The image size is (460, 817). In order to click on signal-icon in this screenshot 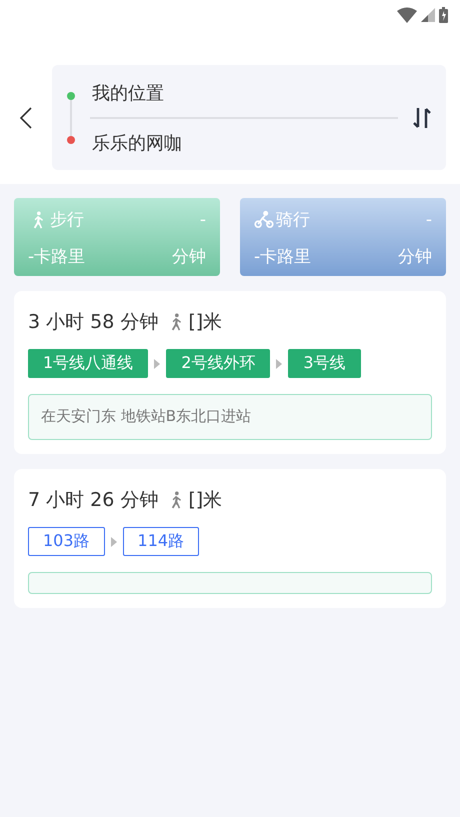, I will do `click(428, 15)`.